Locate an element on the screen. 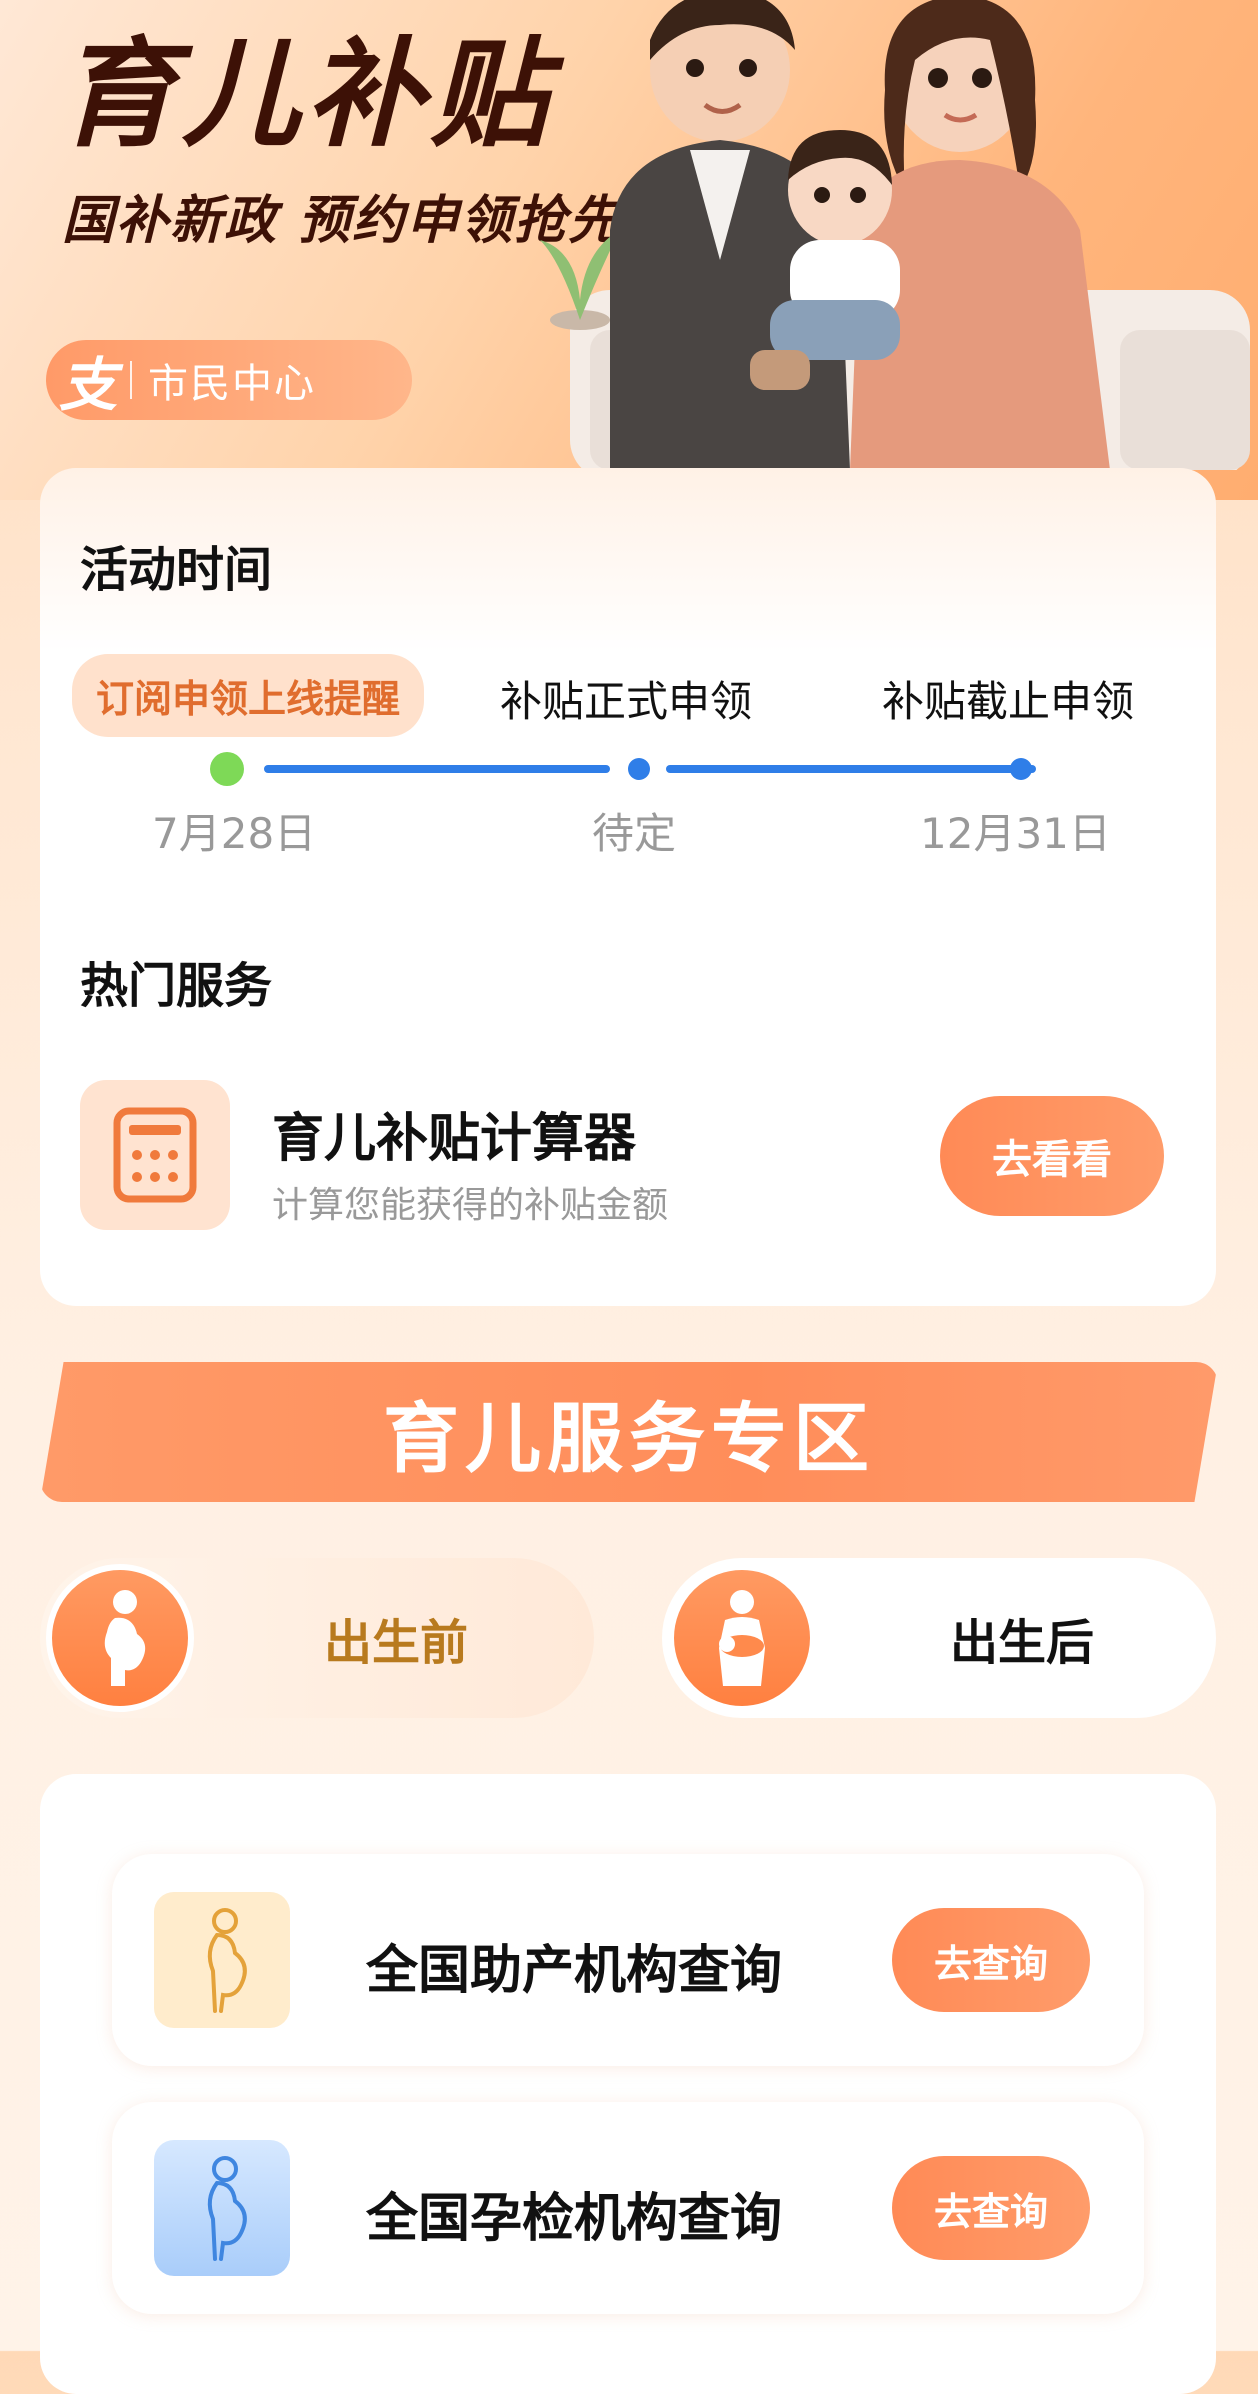 The image size is (1258, 2394). hot-services-title: 热门服务 is located at coordinates (176, 986).